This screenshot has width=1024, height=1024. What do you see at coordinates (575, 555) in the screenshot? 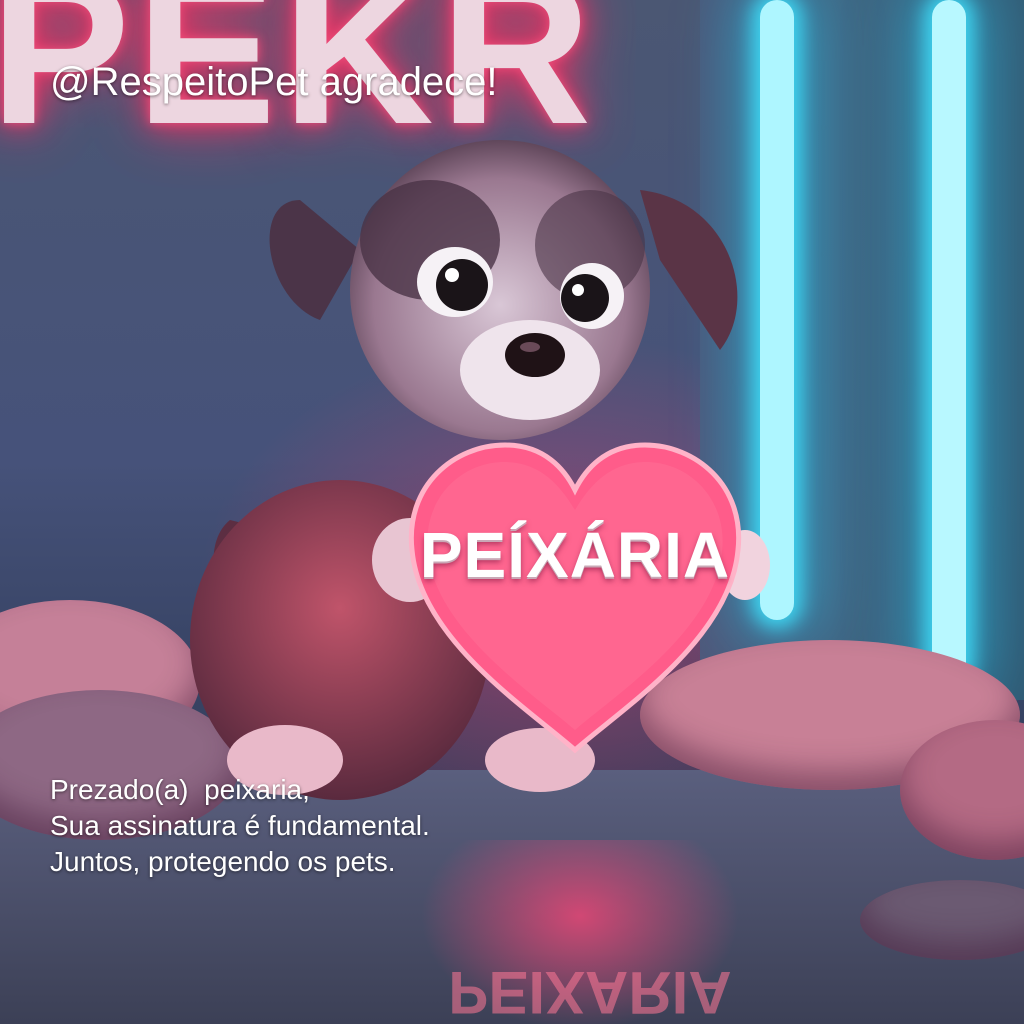
I see `heart-sign-text: PEÍXÁRIA` at bounding box center [575, 555].